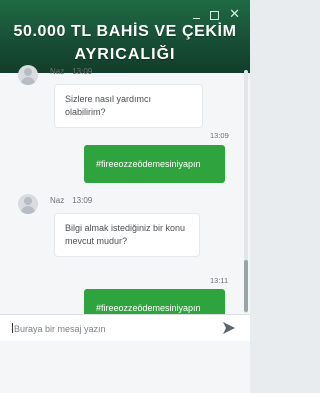 This screenshot has height=393, width=320. I want to click on send-icon, so click(229, 328).